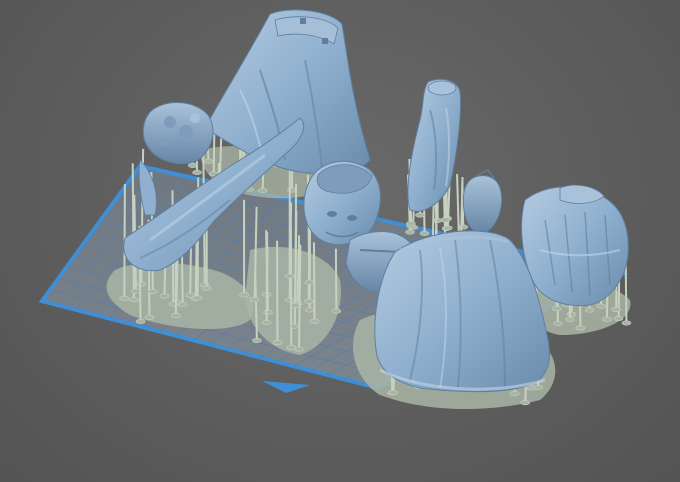 Image resolution: width=680 pixels, height=482 pixels. I want to click on vest-part, so click(575, 245).